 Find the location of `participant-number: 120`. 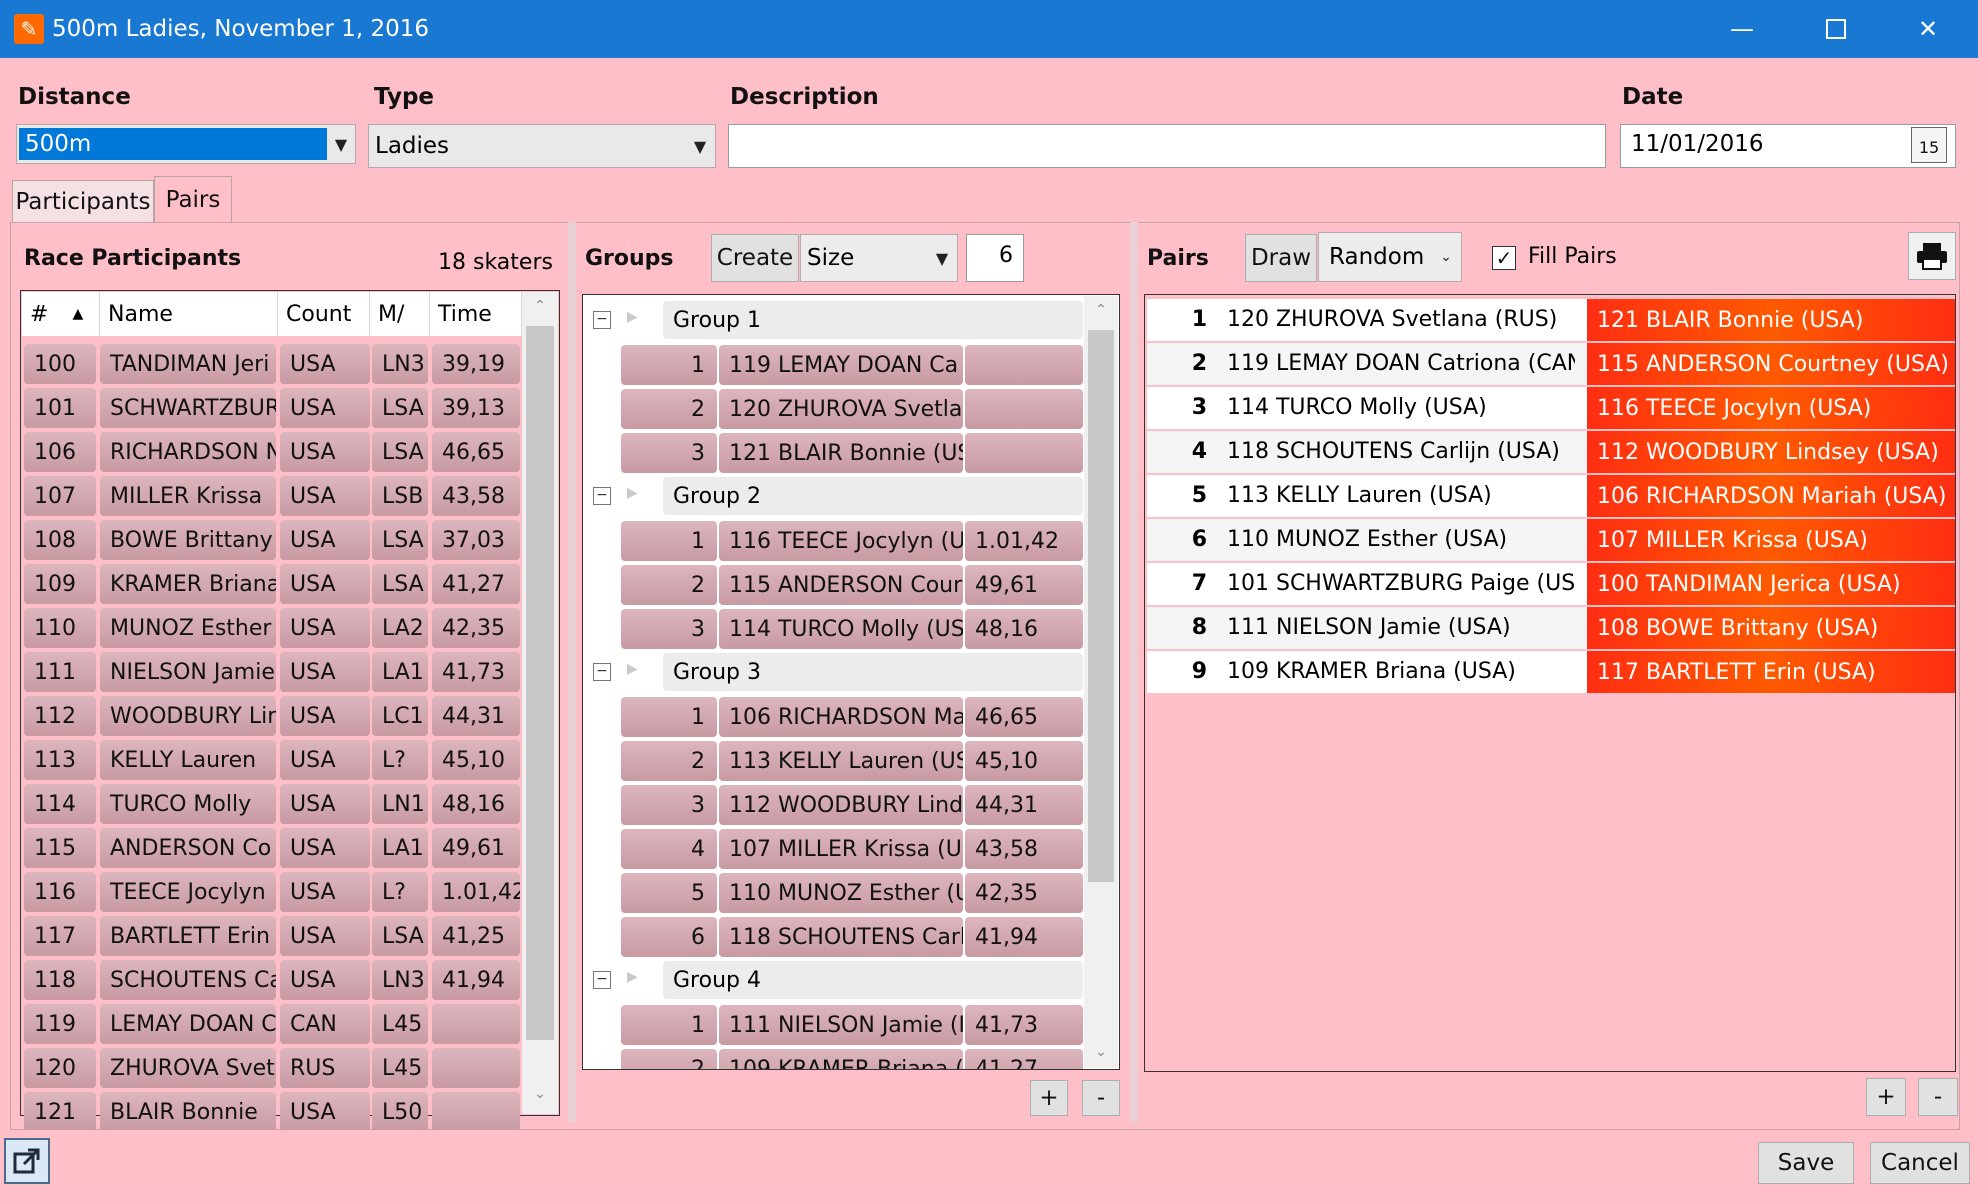

participant-number: 120 is located at coordinates (60, 1068).